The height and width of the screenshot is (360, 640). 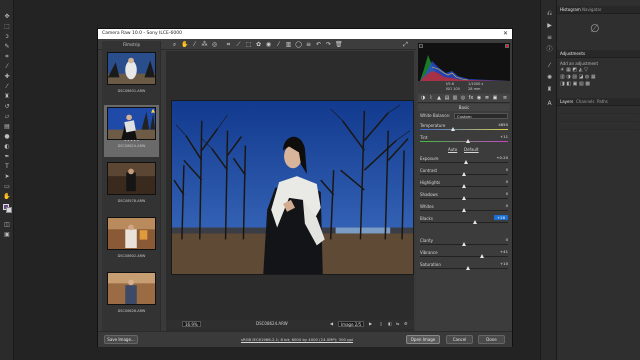 I want to click on swap-settings-icon: ⇆, so click(x=397, y=323).